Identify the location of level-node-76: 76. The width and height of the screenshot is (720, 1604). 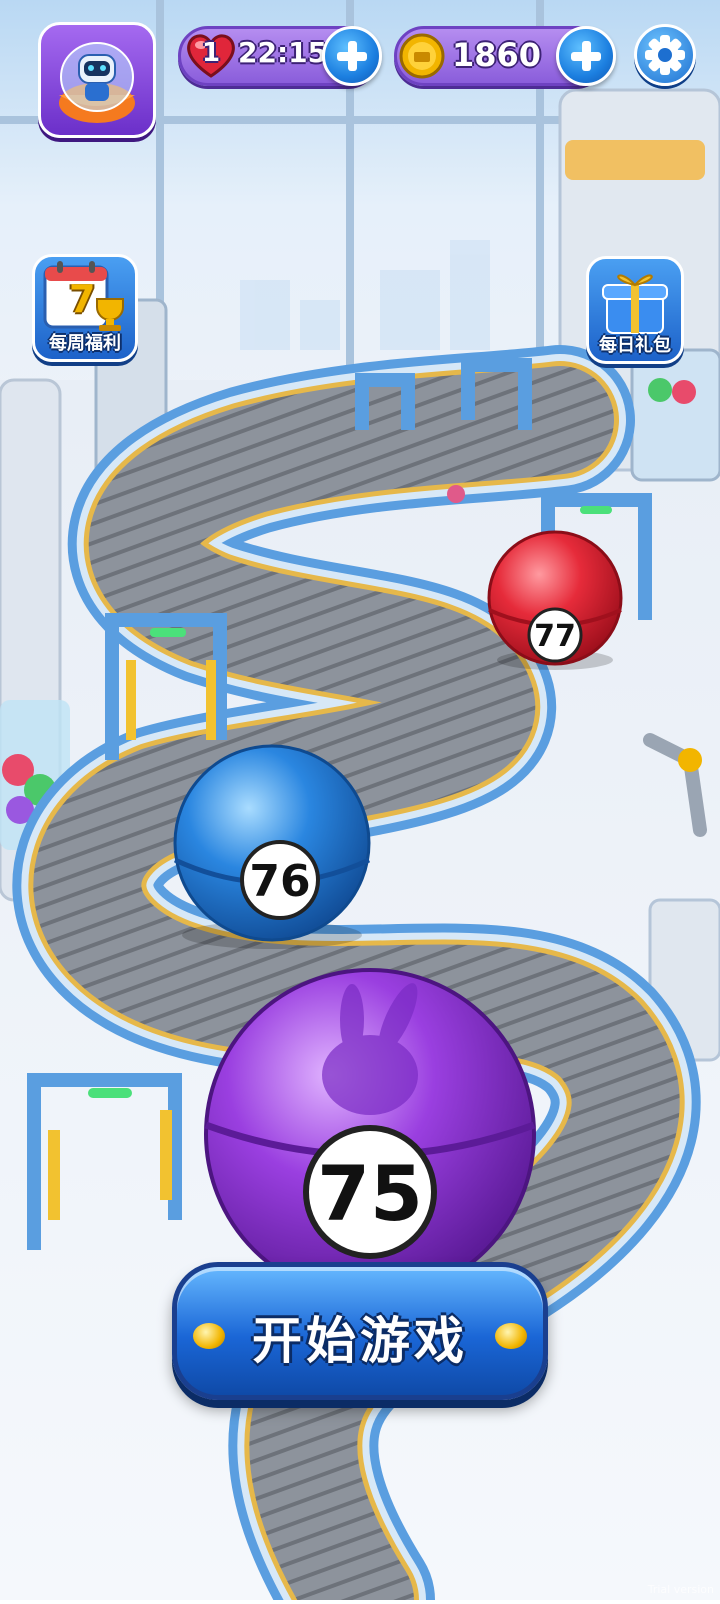
(272, 846).